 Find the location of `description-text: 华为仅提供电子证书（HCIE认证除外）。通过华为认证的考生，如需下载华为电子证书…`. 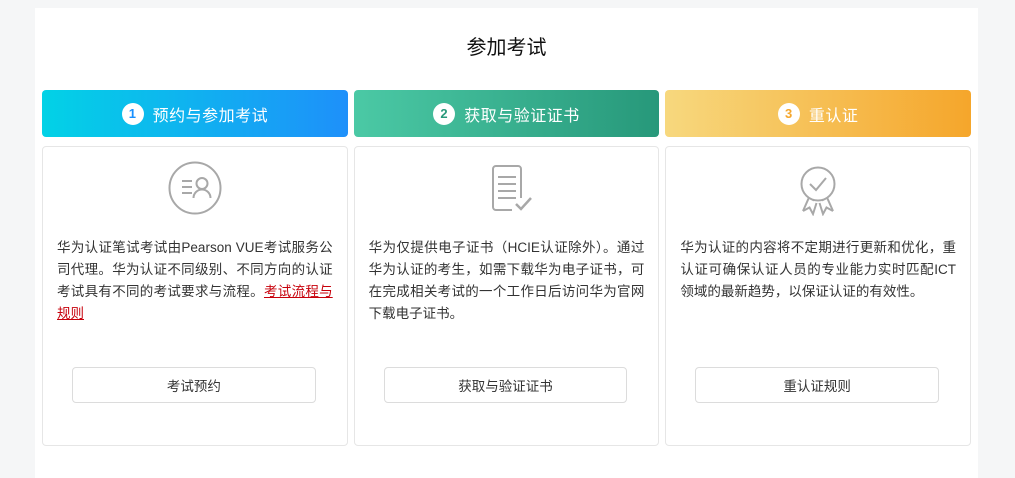

description-text: 华为仅提供电子证书（HCIE认证除外）。通过华为认证的考生，如需下载华为电子证书… is located at coordinates (506, 280).